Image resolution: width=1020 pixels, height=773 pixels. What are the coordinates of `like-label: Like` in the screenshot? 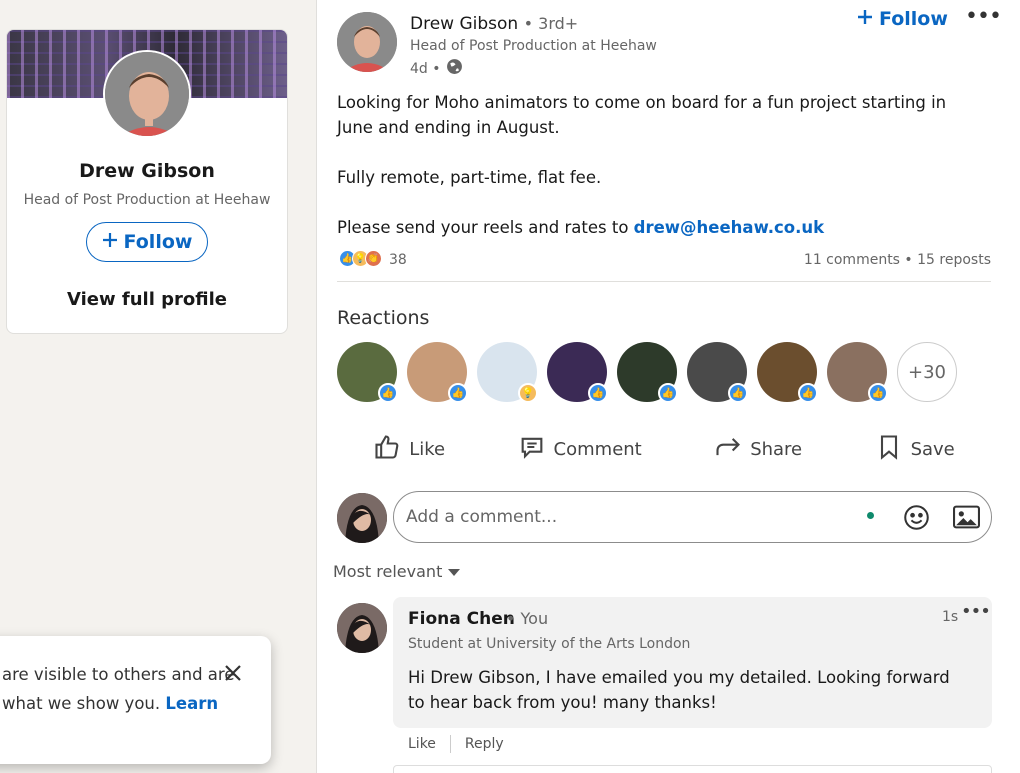 It's located at (427, 449).